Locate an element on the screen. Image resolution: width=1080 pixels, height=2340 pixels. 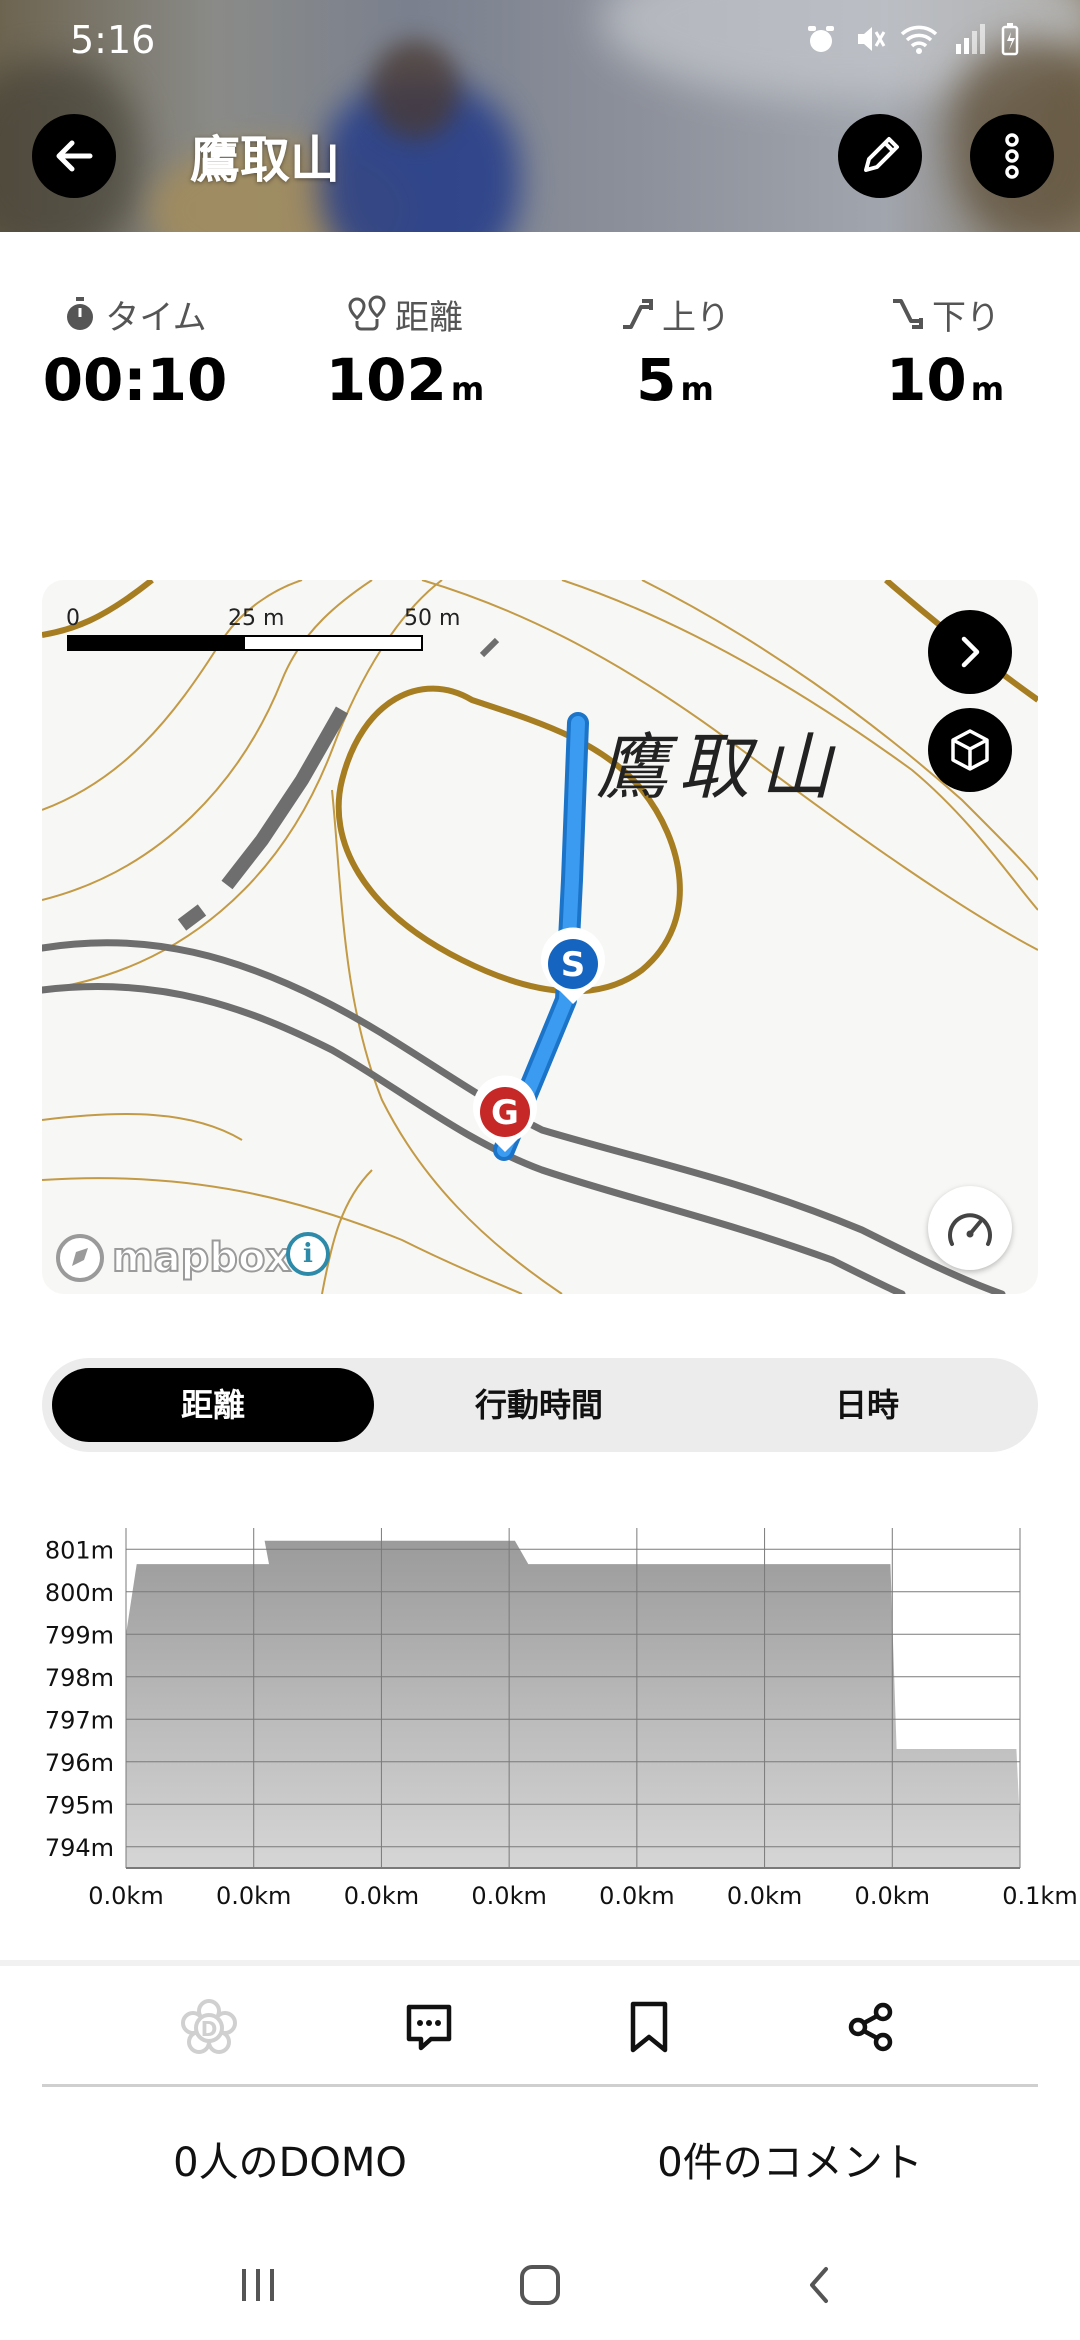
system-back-button is located at coordinates (820, 2285).